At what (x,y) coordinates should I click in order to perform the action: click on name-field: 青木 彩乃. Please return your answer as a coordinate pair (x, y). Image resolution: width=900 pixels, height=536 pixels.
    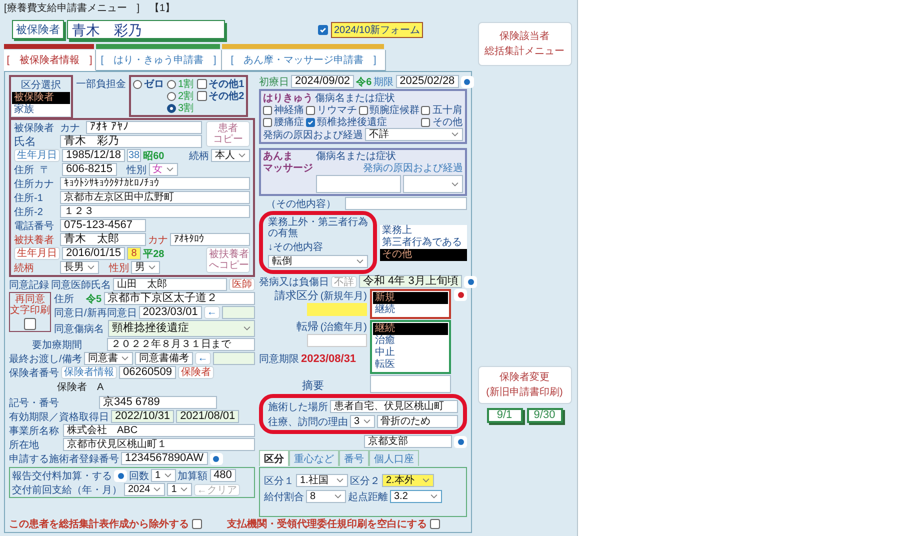
    Looking at the image, I should click on (146, 29).